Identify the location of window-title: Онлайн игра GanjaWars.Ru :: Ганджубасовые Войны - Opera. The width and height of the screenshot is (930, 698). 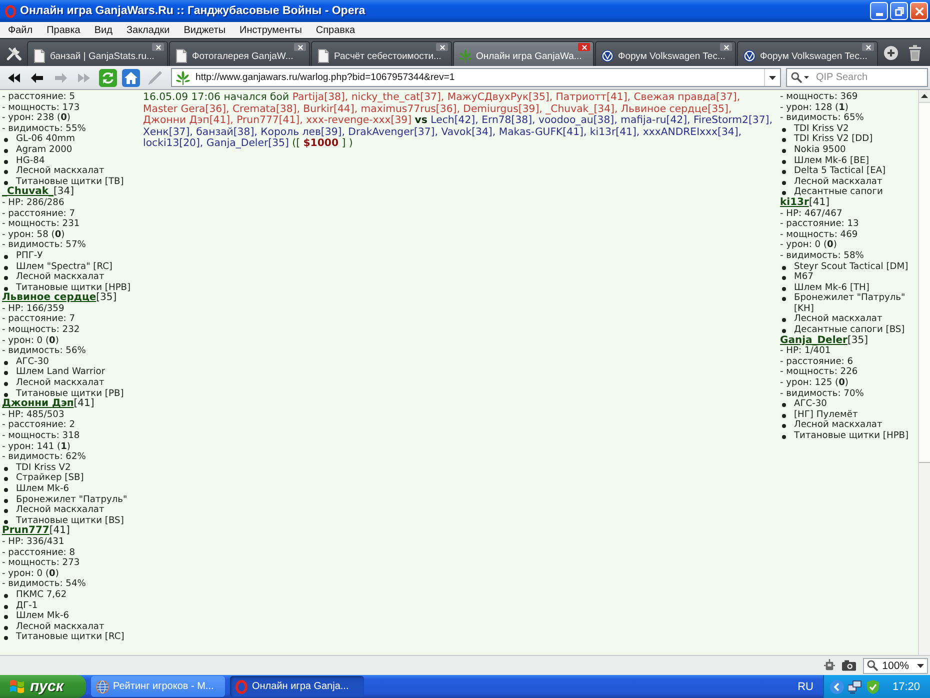
(193, 11).